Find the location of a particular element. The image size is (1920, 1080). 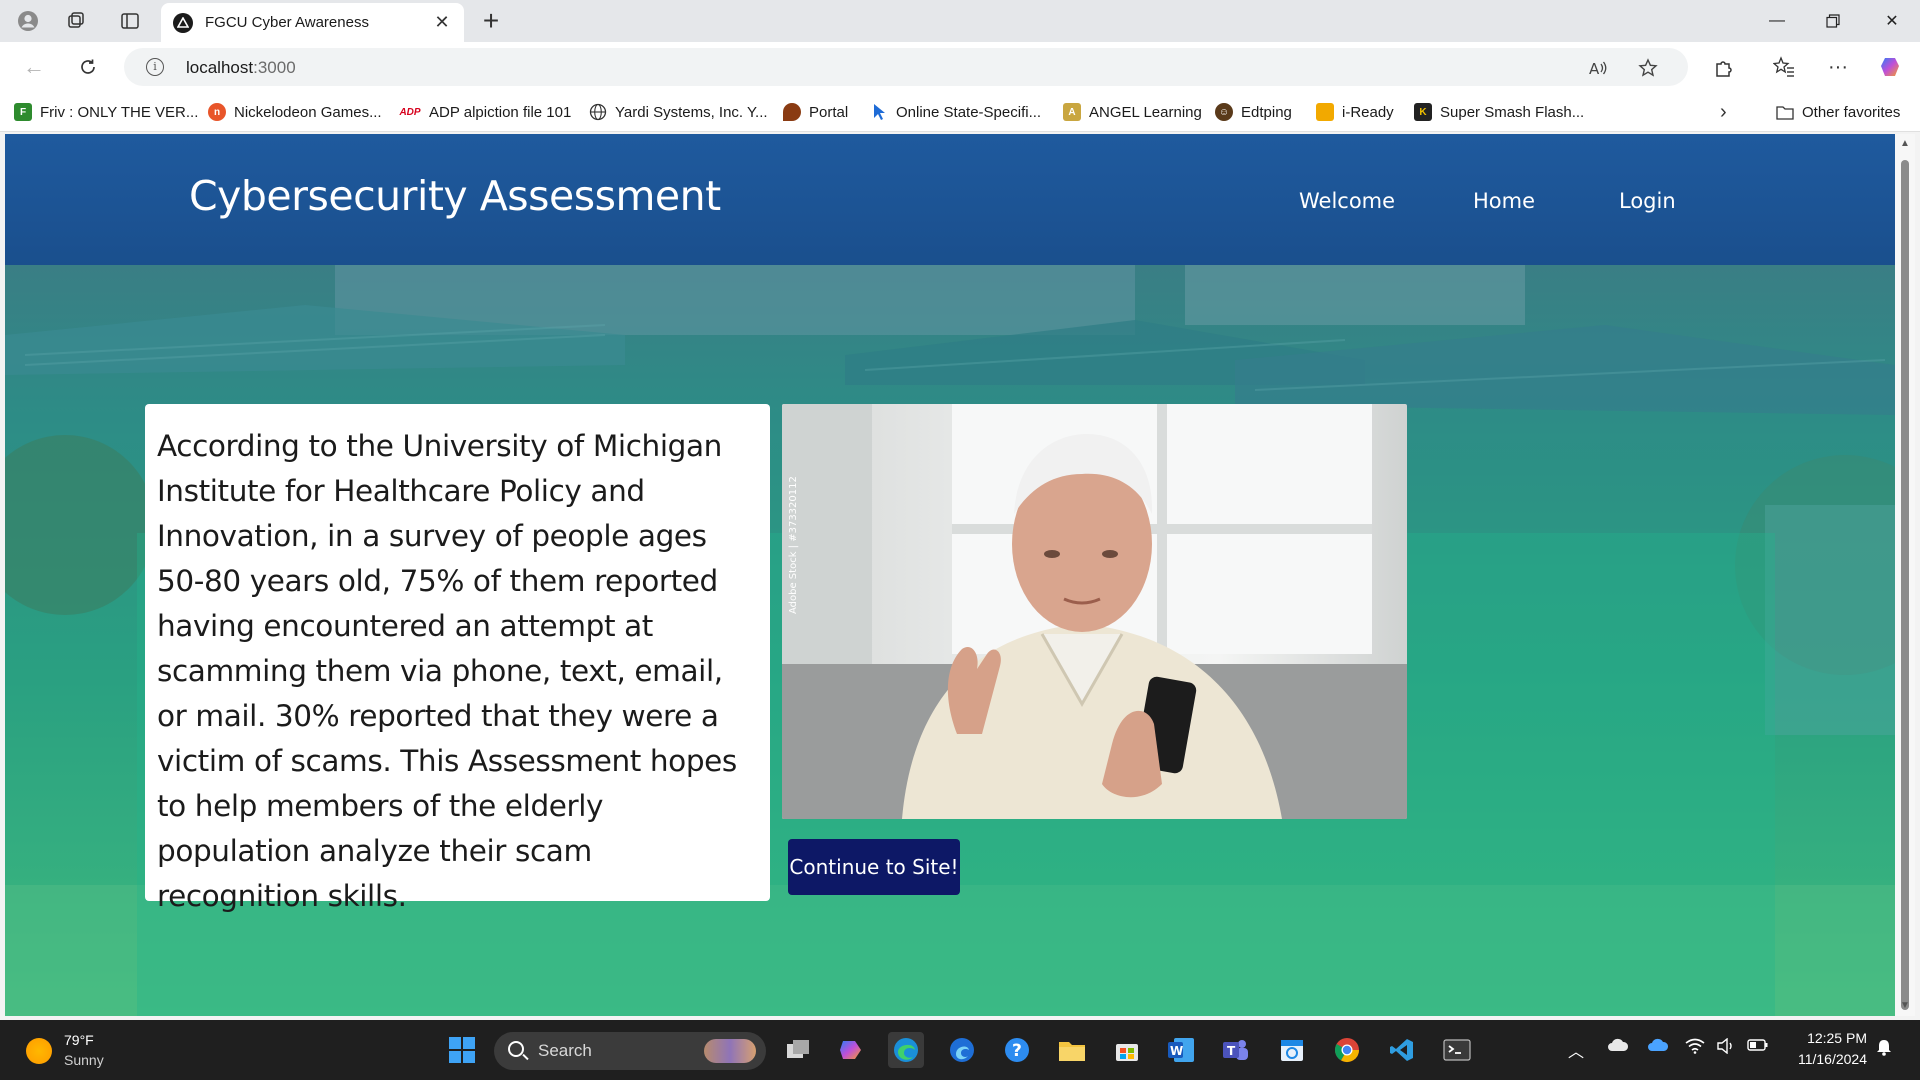

bookmark-edtping: ☺ Edtping is located at coordinates (1253, 112).